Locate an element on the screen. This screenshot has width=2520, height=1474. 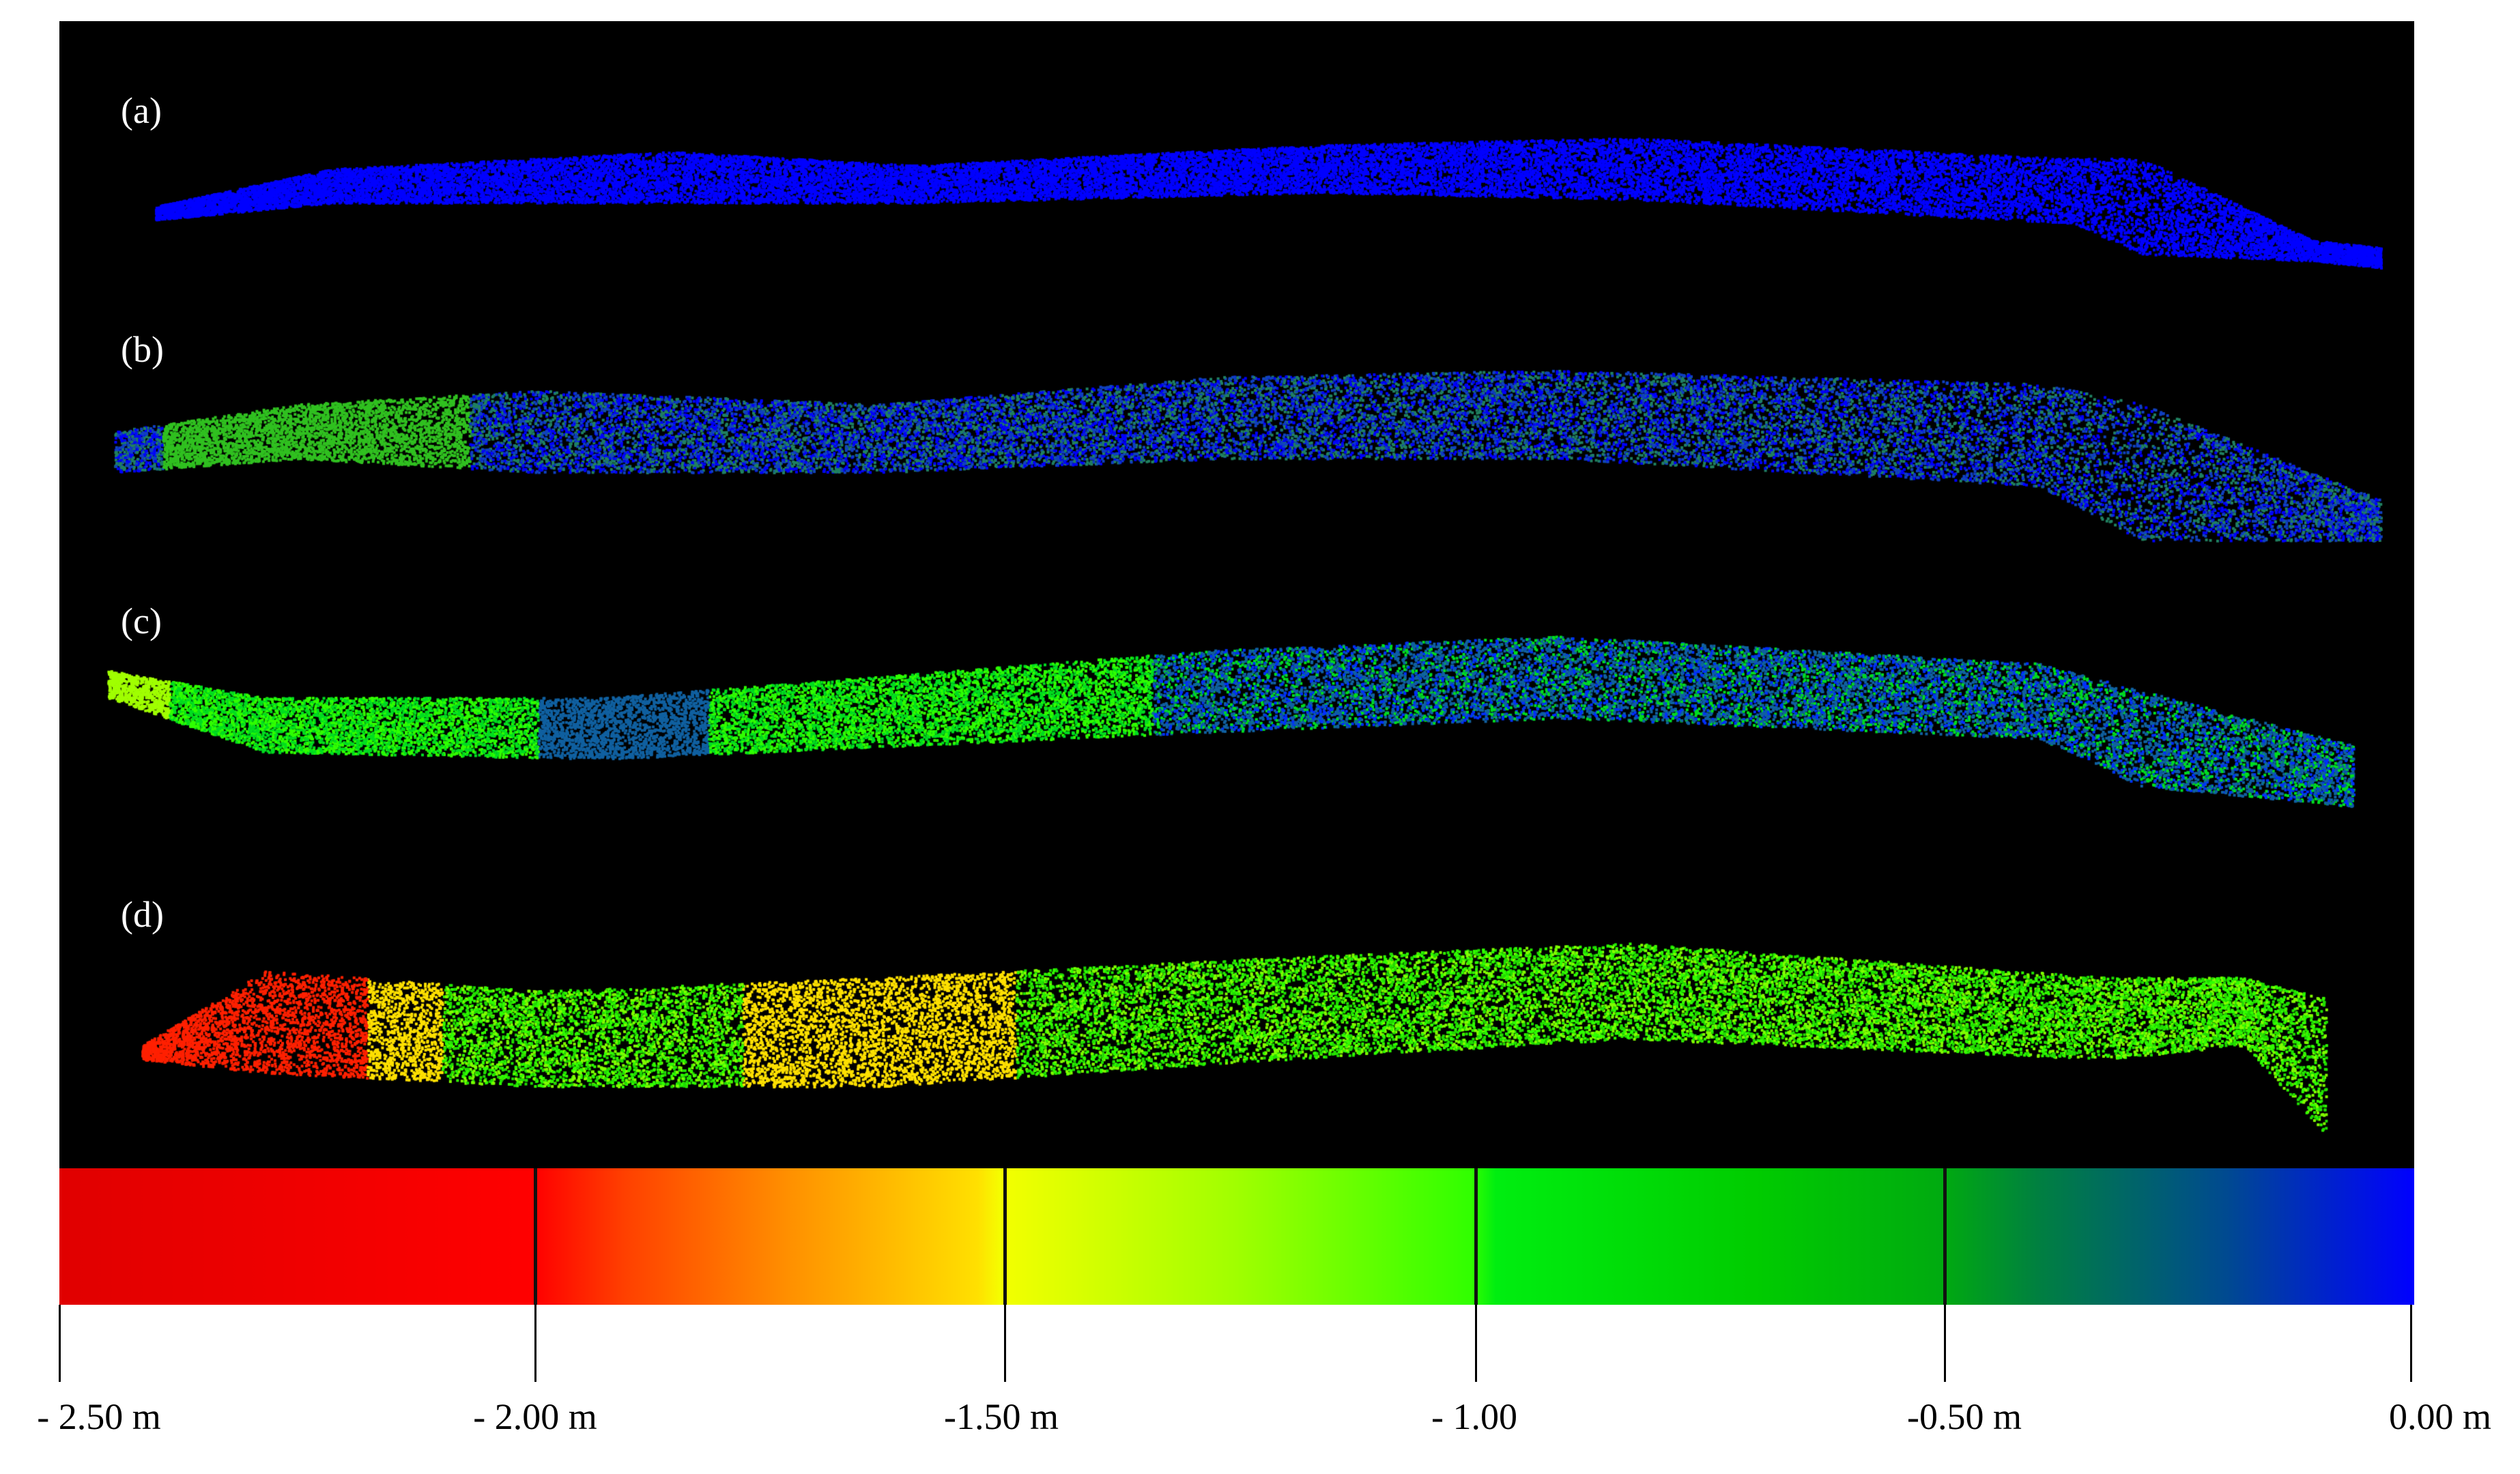
panel-label-a: (a) is located at coordinates (141, 110).